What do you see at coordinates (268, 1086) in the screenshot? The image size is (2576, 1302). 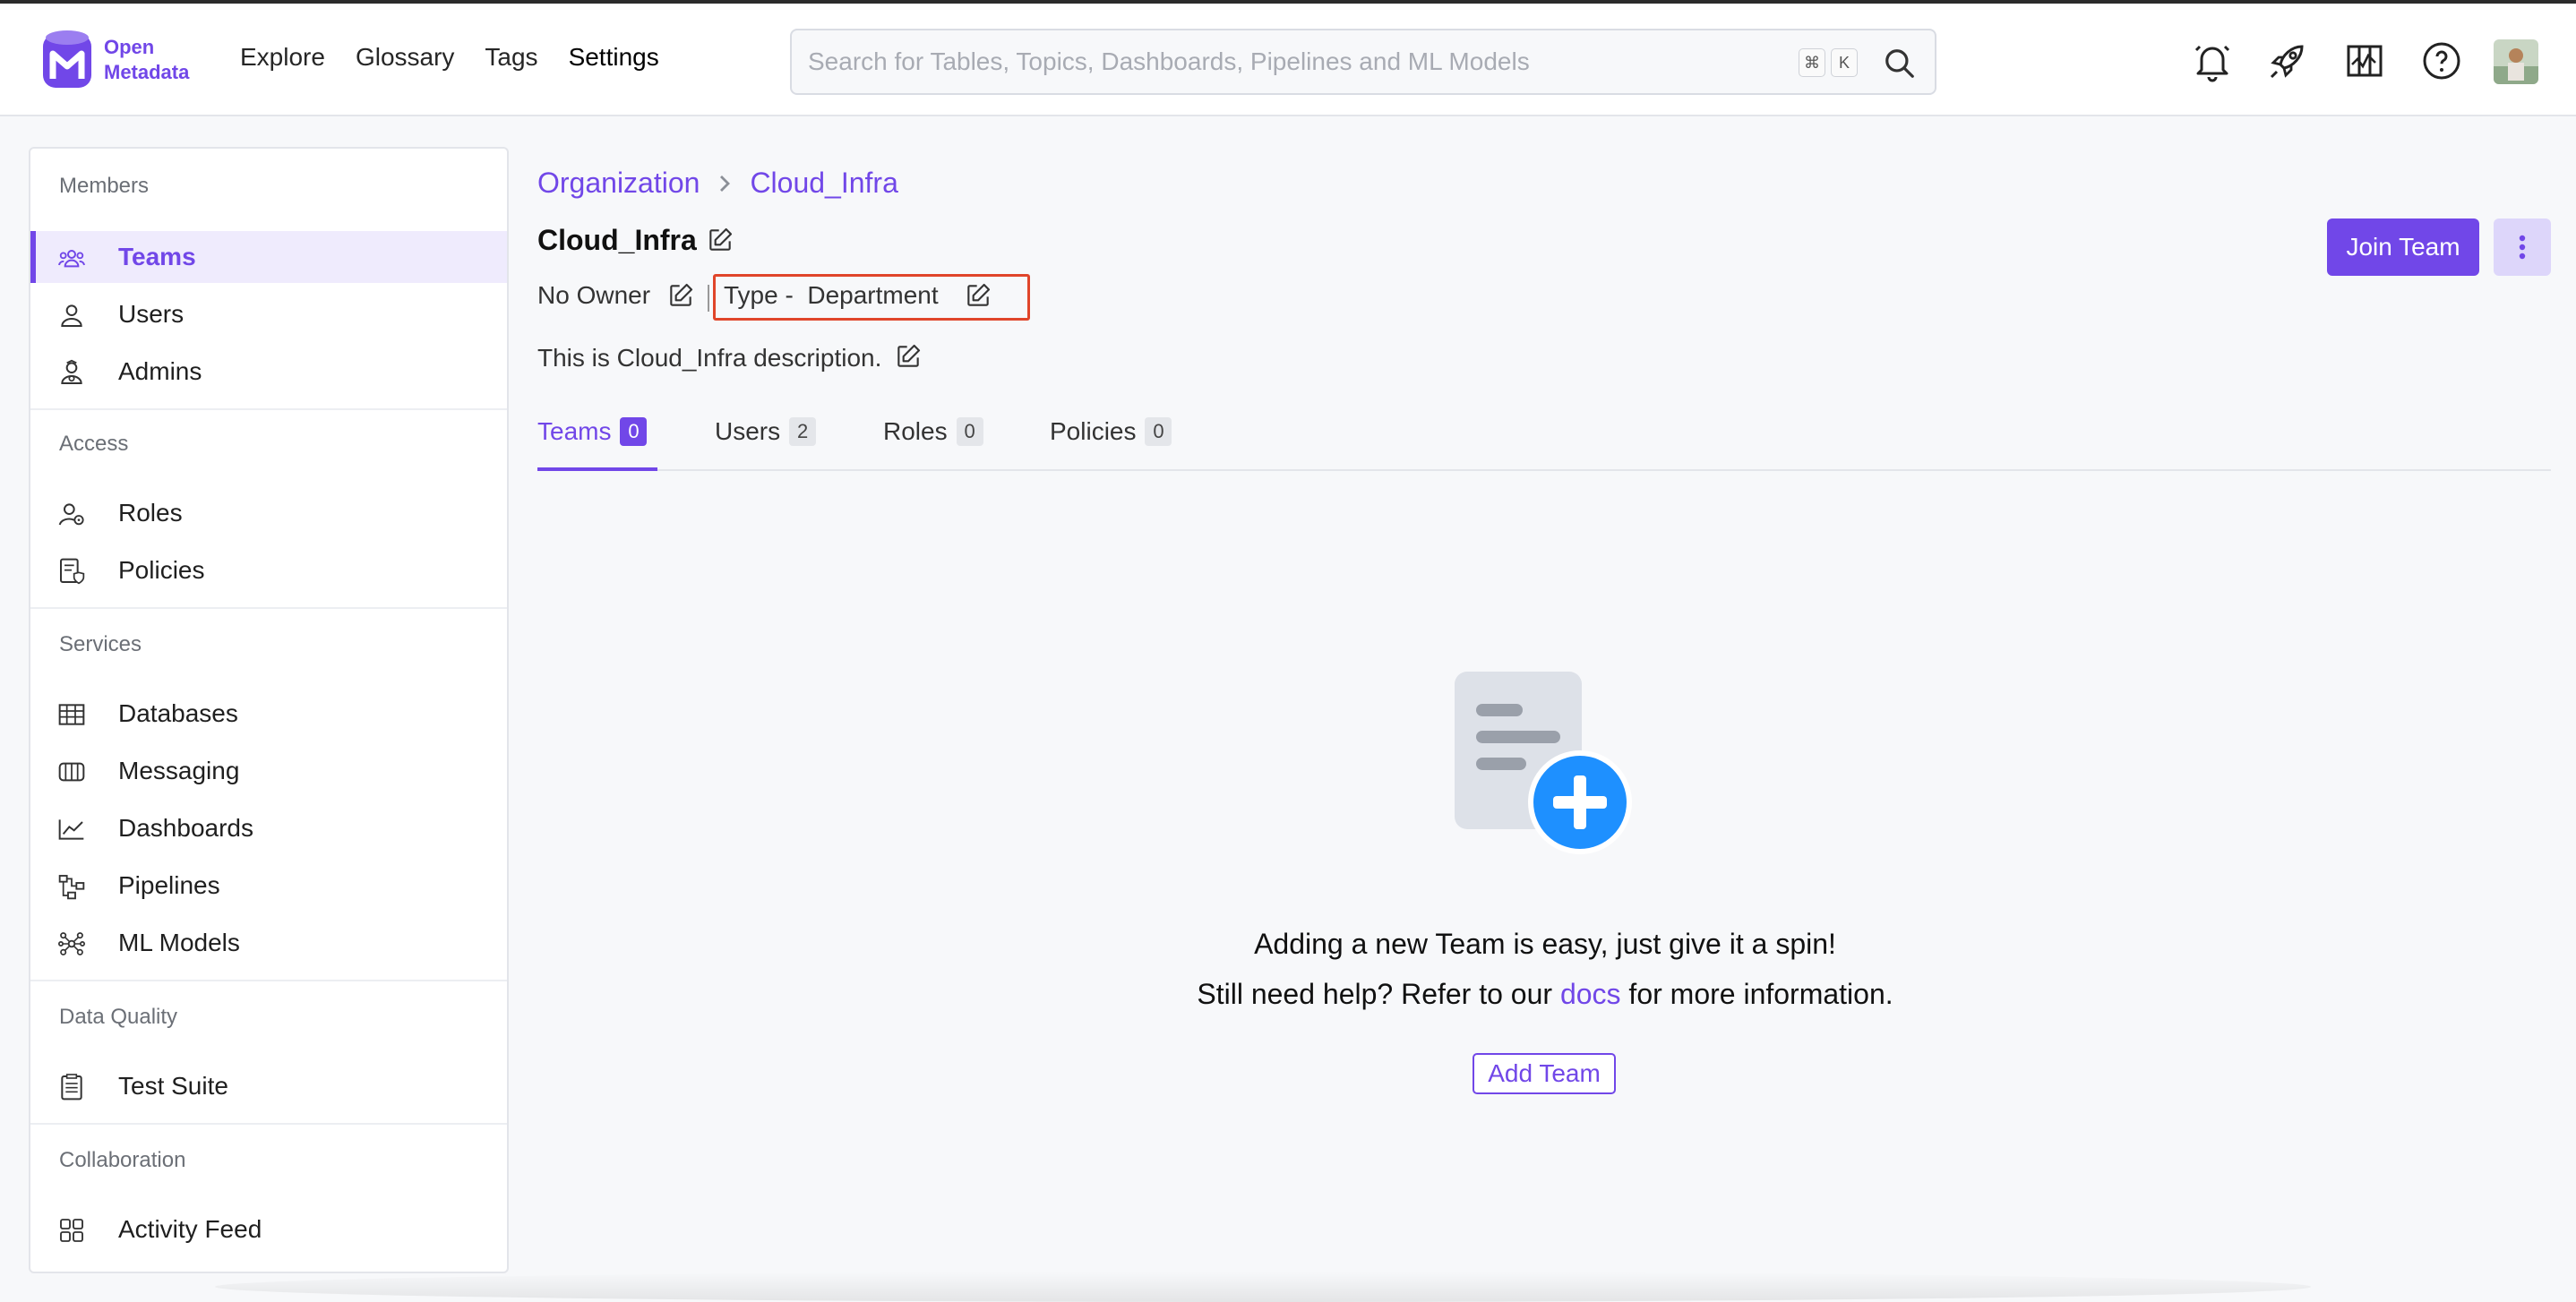 I see `sidebar-item-test-suite: Test Suite` at bounding box center [268, 1086].